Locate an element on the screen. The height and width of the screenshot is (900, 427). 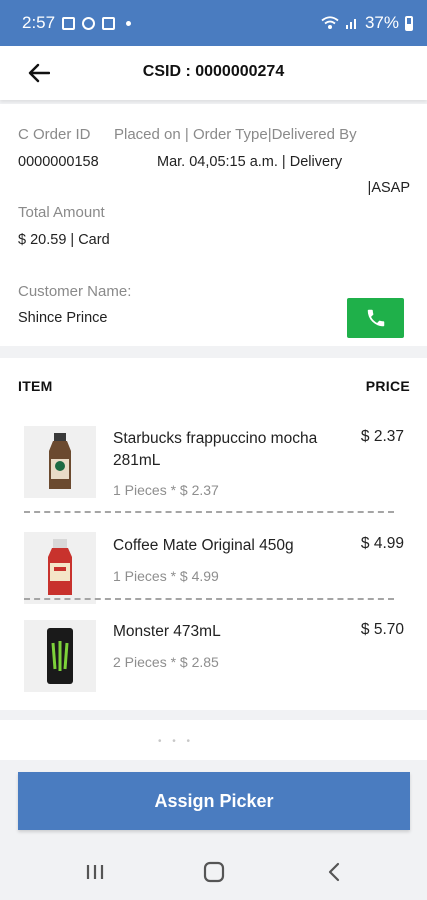
status-left: 2:57 is located at coordinates (77, 23).